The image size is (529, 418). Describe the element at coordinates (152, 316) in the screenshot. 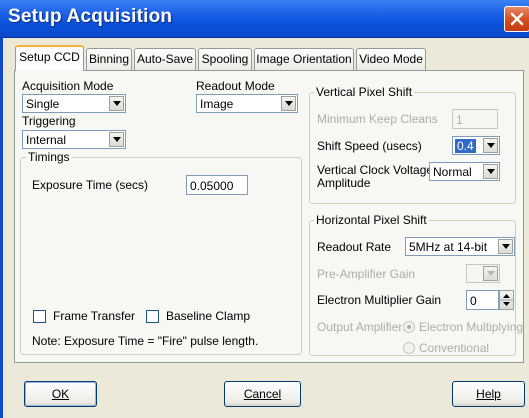

I see `baseline-clamp-checkbox` at that location.